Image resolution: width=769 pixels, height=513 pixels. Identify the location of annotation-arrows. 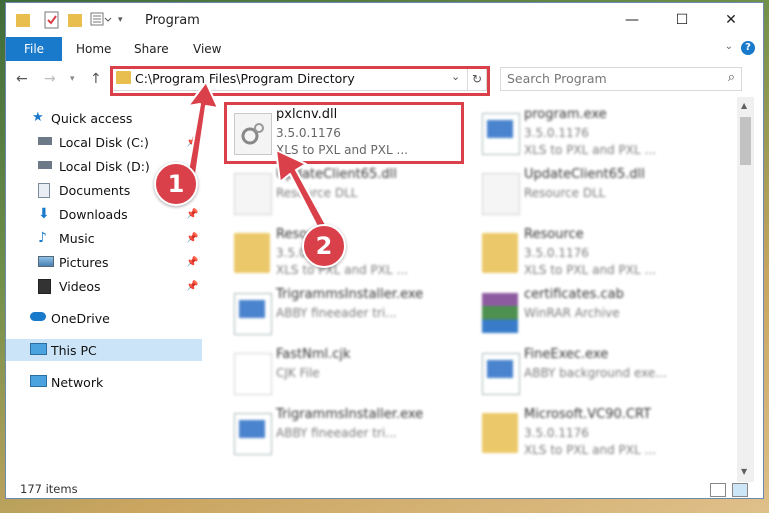
(259, 159).